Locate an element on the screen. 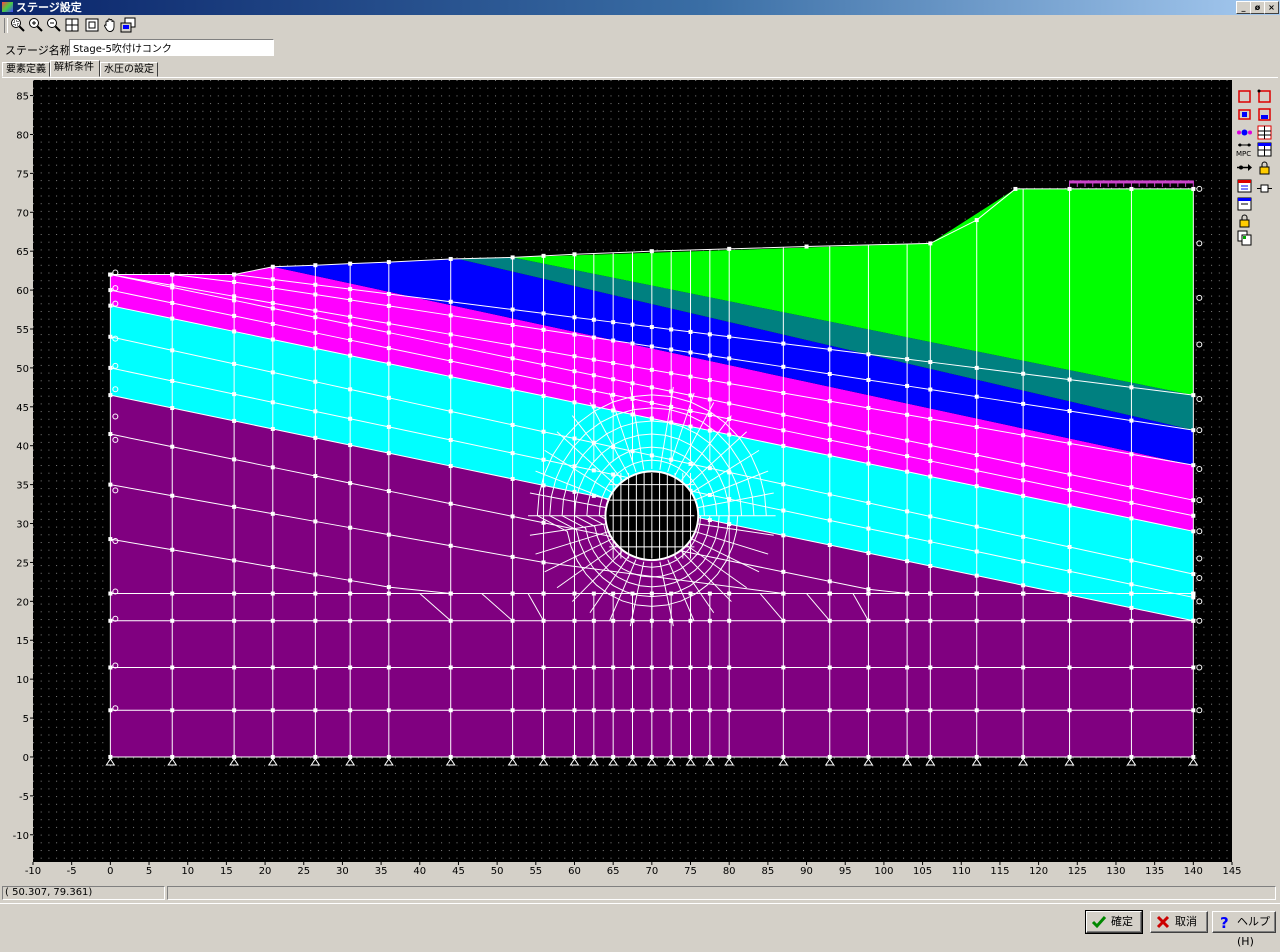 The height and width of the screenshot is (952, 1280). boundary-set-icon is located at coordinates (1264, 114).